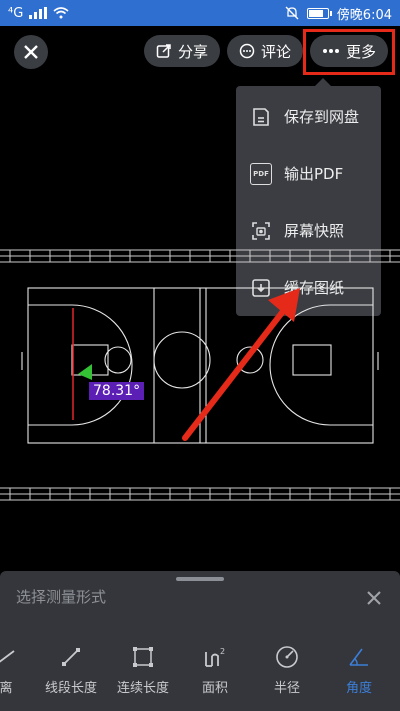 Image resolution: width=400 pixels, height=711 pixels. I want to click on panel-close-icon, so click(374, 598).